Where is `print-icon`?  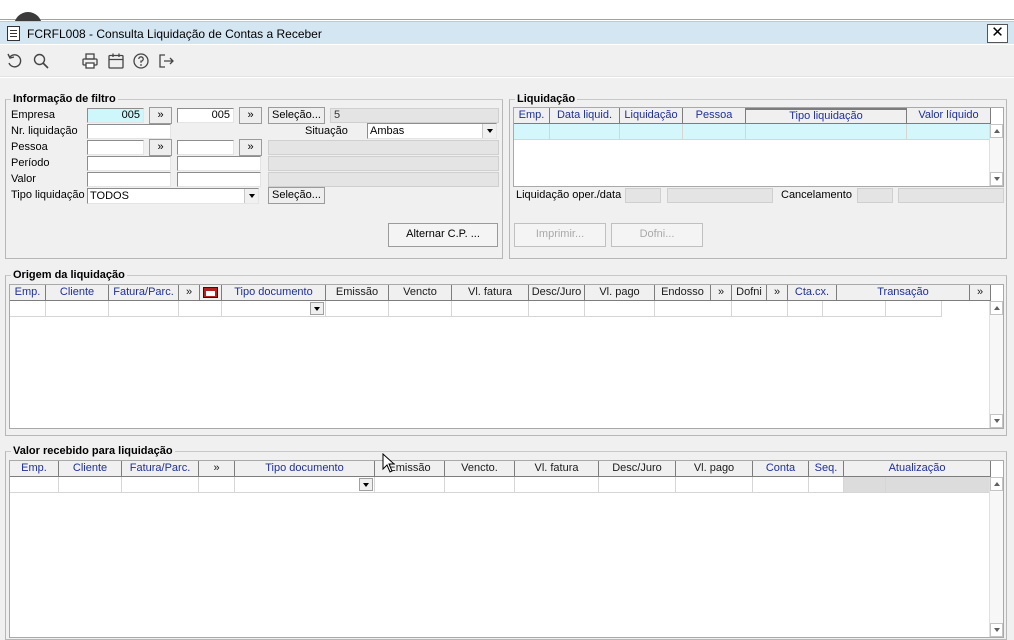
print-icon is located at coordinates (90, 61).